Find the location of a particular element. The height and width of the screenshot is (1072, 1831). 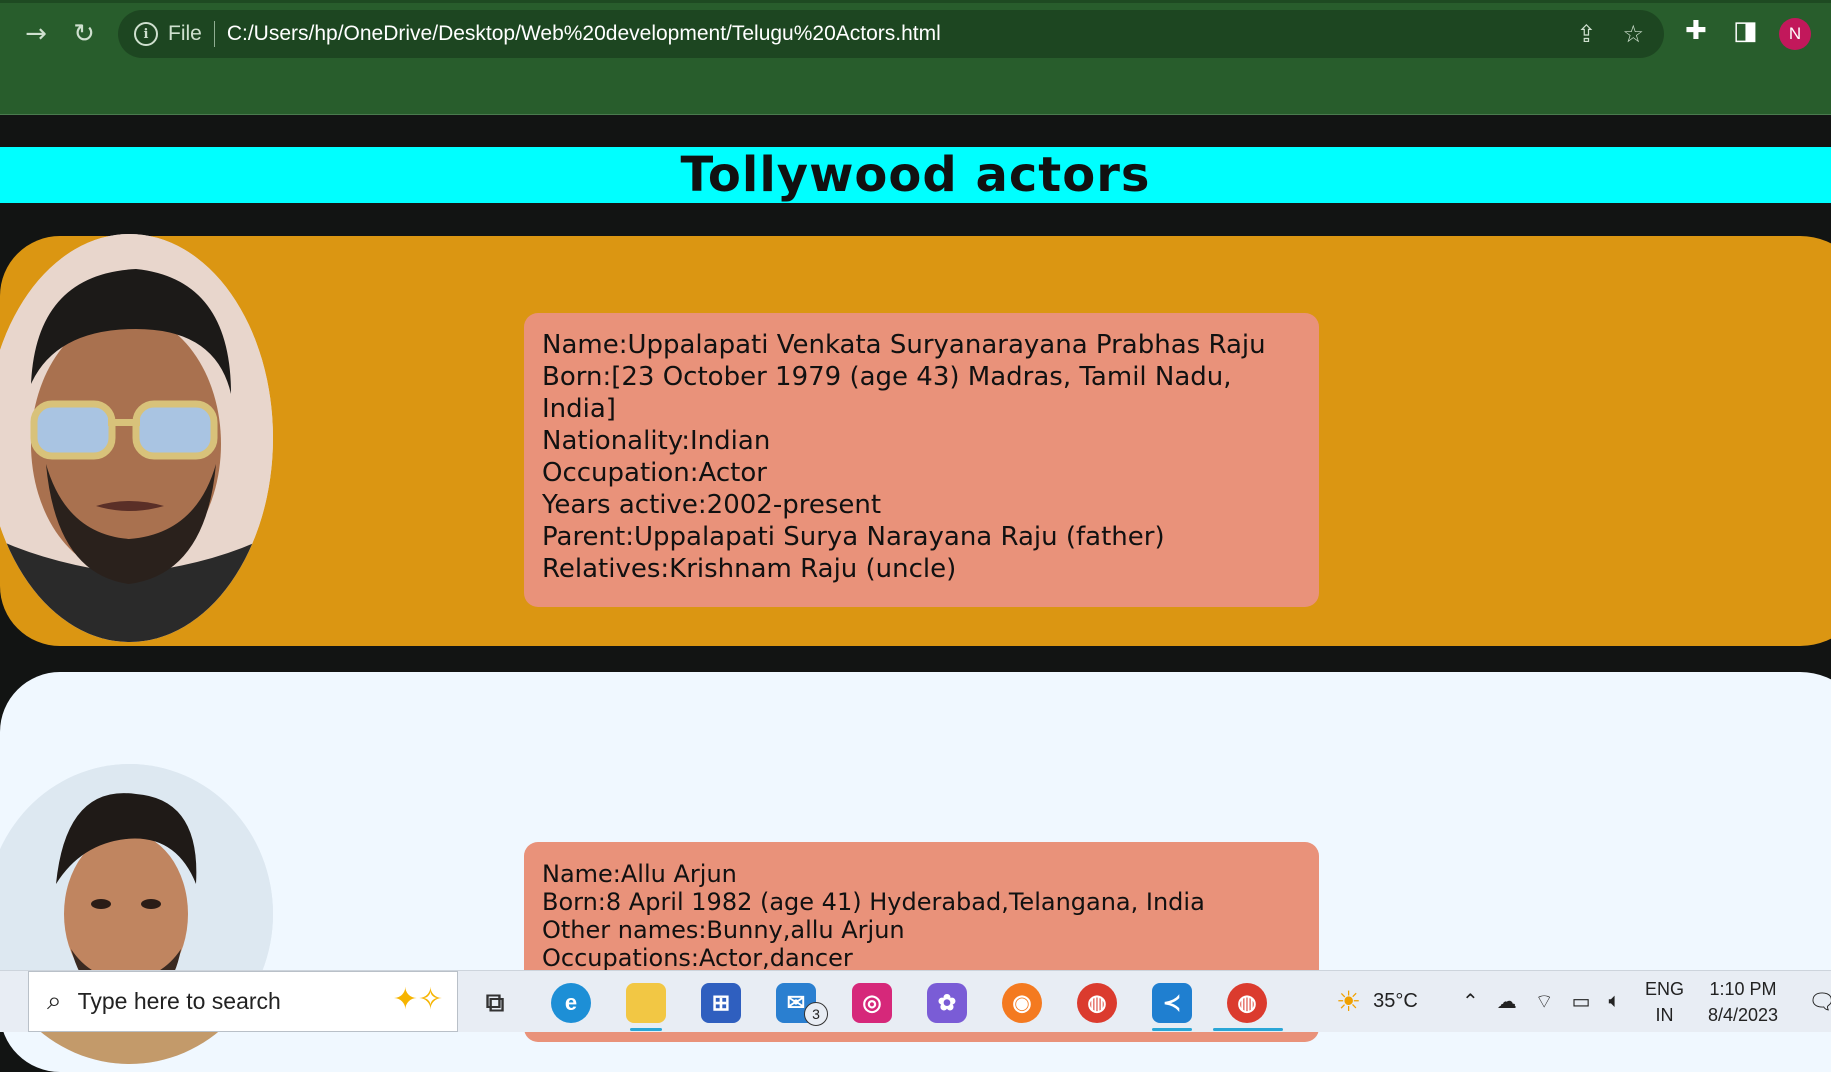

share-icon: ⇪ is located at coordinates (1586, 34).